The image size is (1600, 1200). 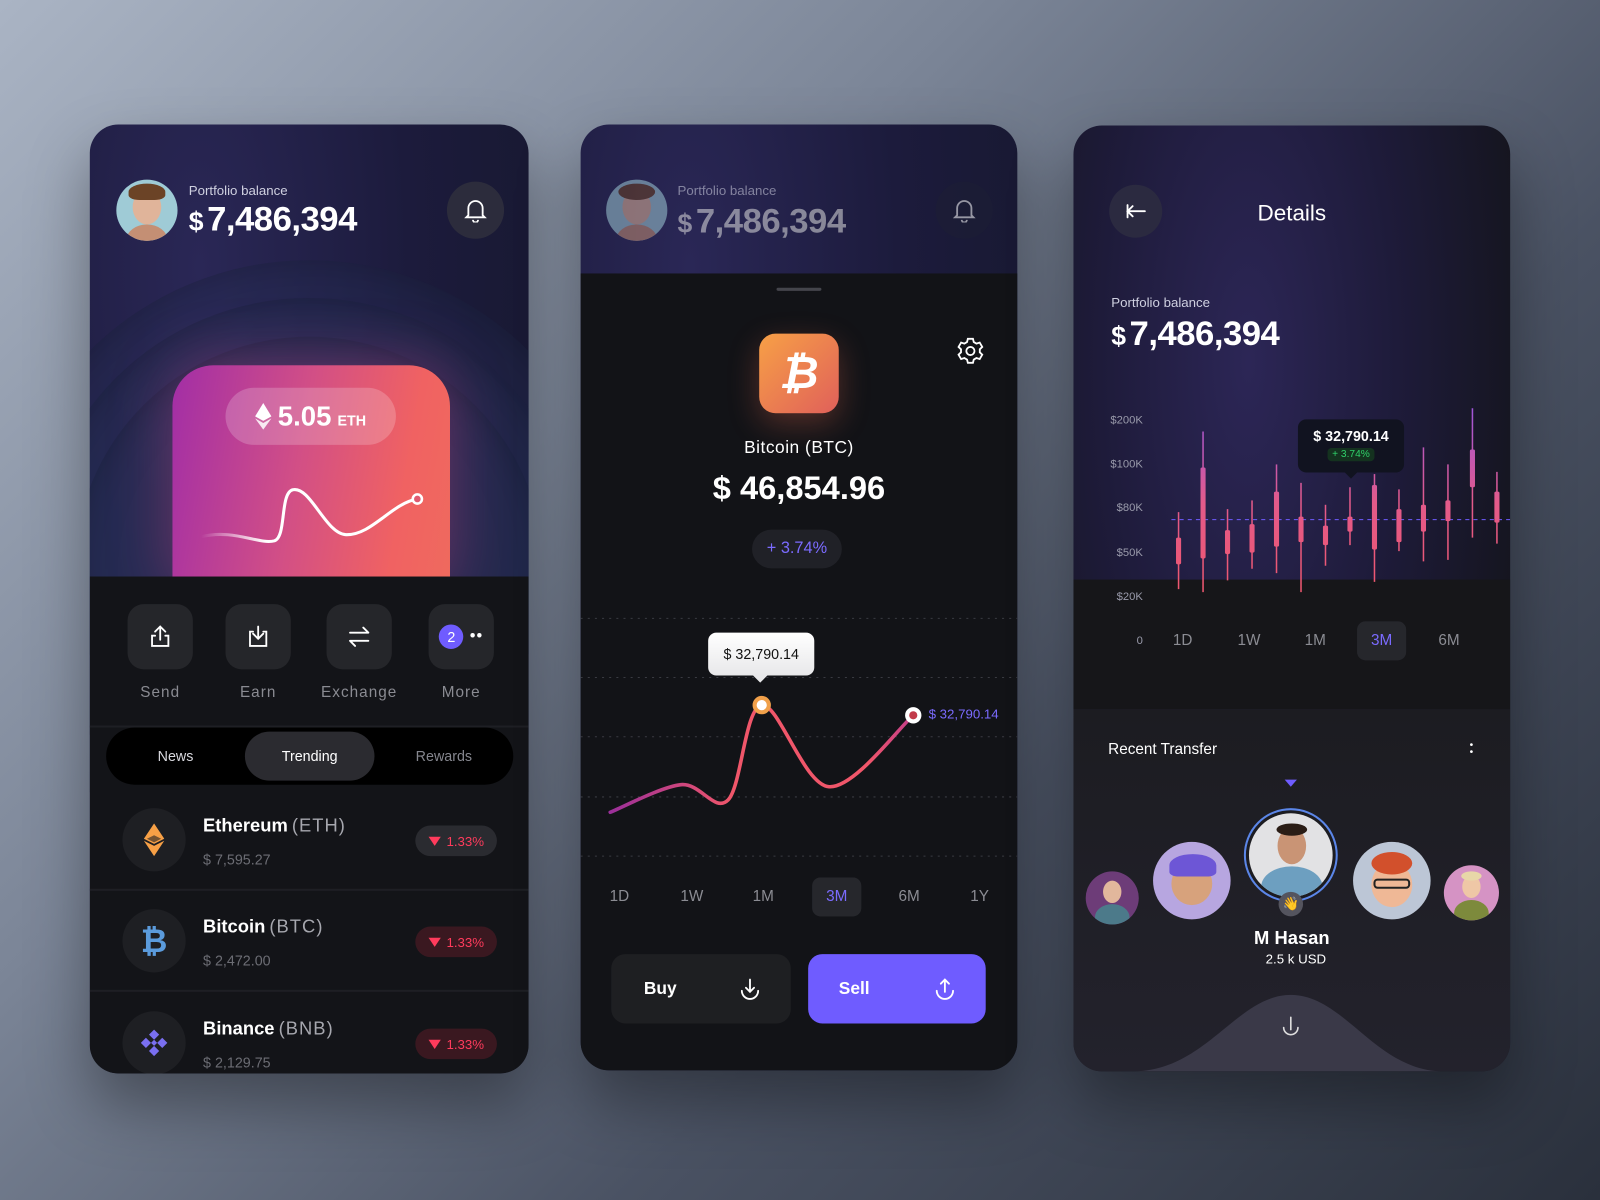 I want to click on download-arrow-icon, so click(x=1290, y=1026).